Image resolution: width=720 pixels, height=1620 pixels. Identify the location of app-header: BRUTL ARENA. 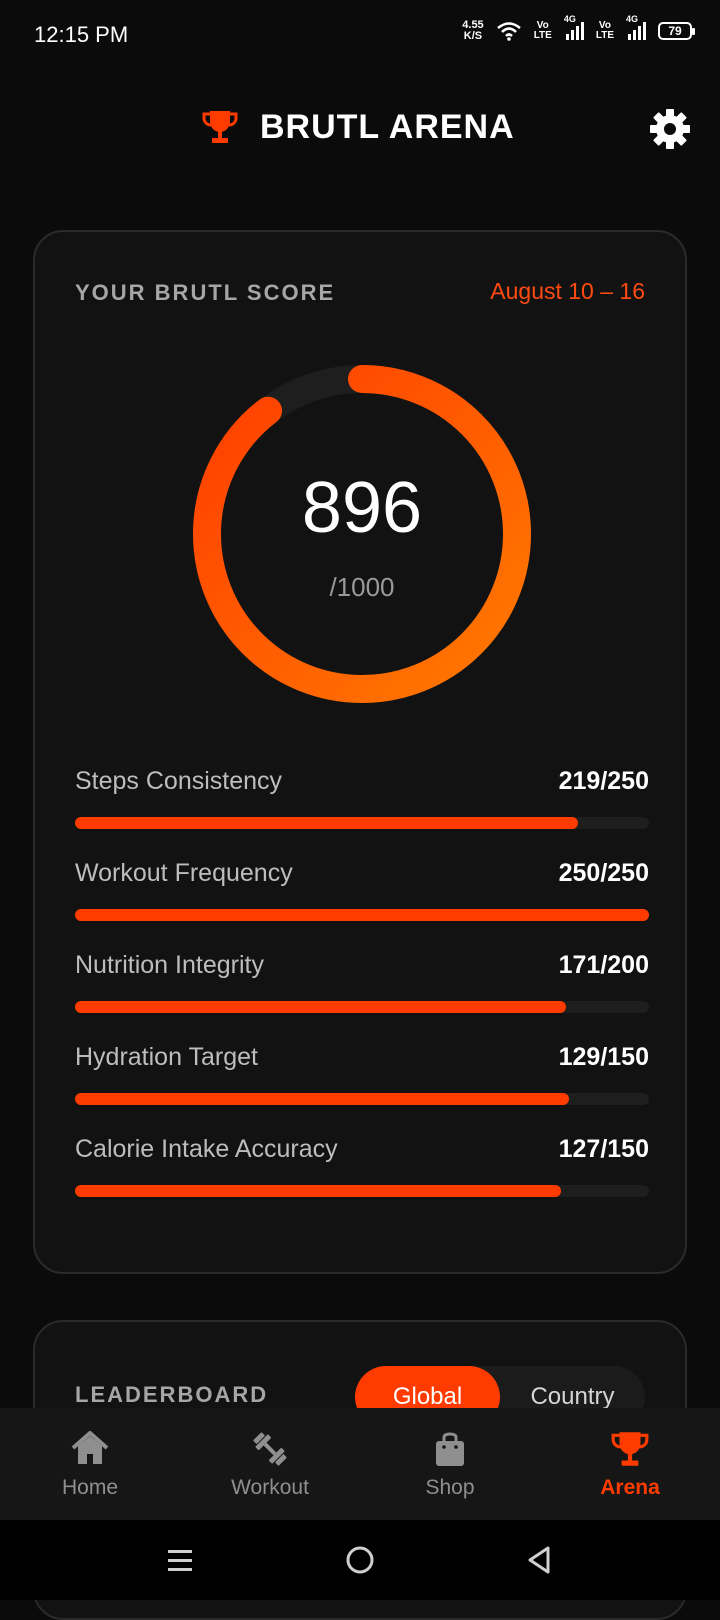
(360, 130).